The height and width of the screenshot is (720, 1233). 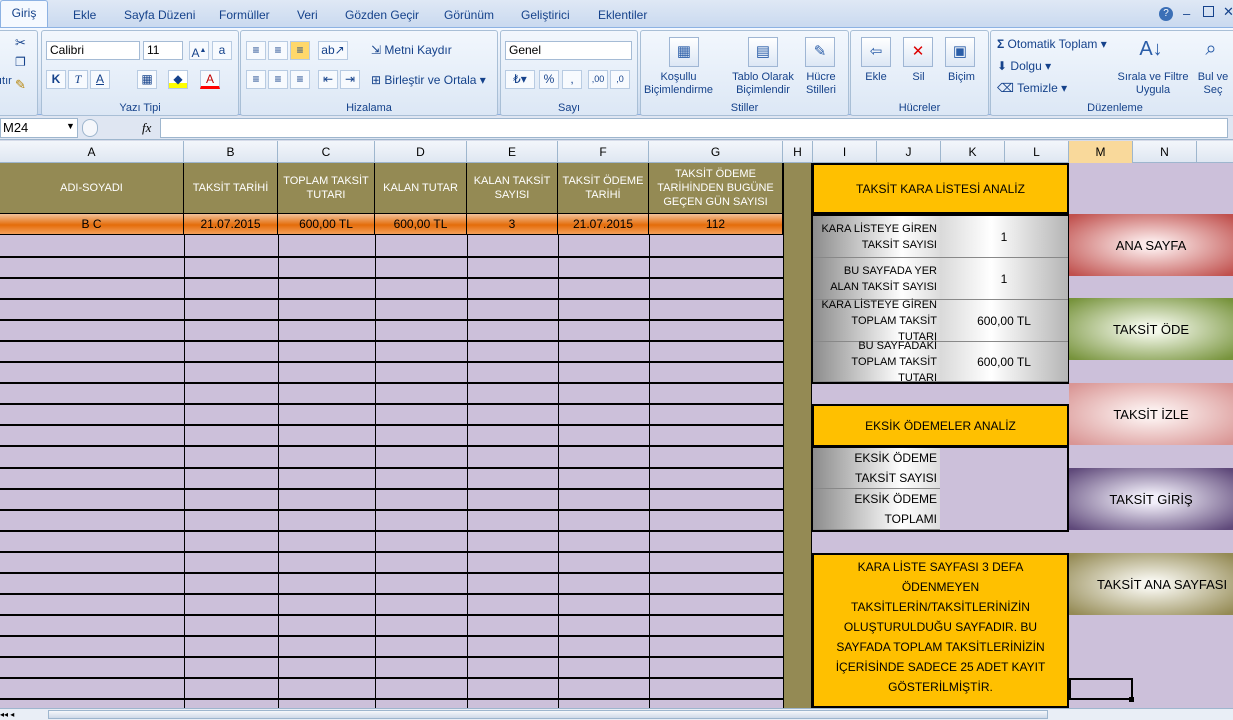 I want to click on insert-cells-icon: ⇦, so click(x=876, y=52).